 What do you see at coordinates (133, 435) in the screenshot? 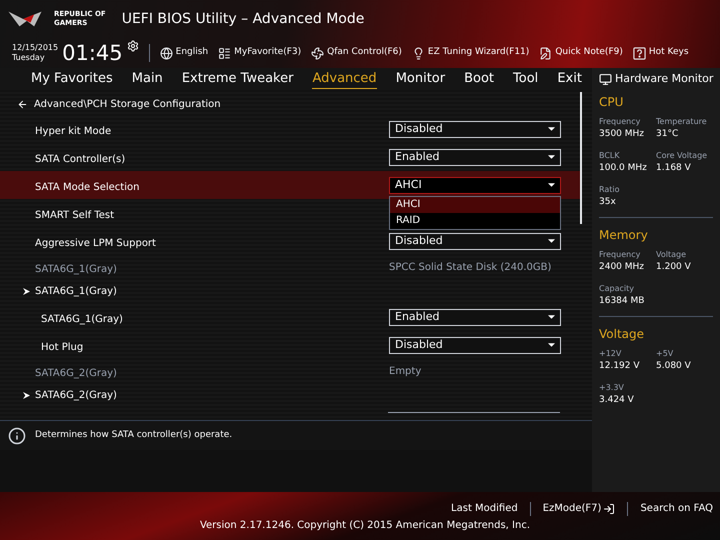
I see `help-text: Determines how SATA controller(s) operate.` at bounding box center [133, 435].